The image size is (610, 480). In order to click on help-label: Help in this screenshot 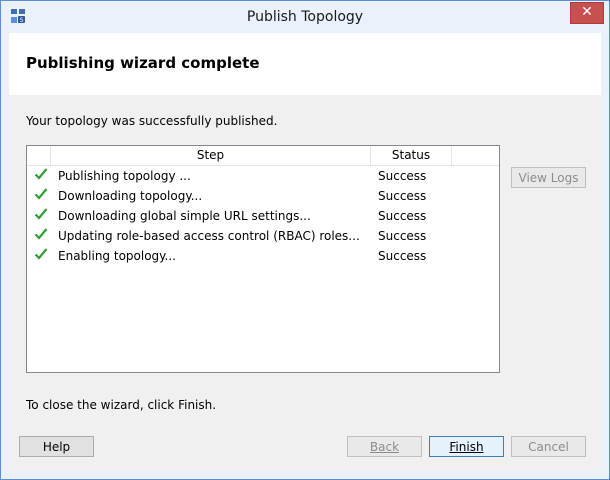, I will do `click(56, 447)`.